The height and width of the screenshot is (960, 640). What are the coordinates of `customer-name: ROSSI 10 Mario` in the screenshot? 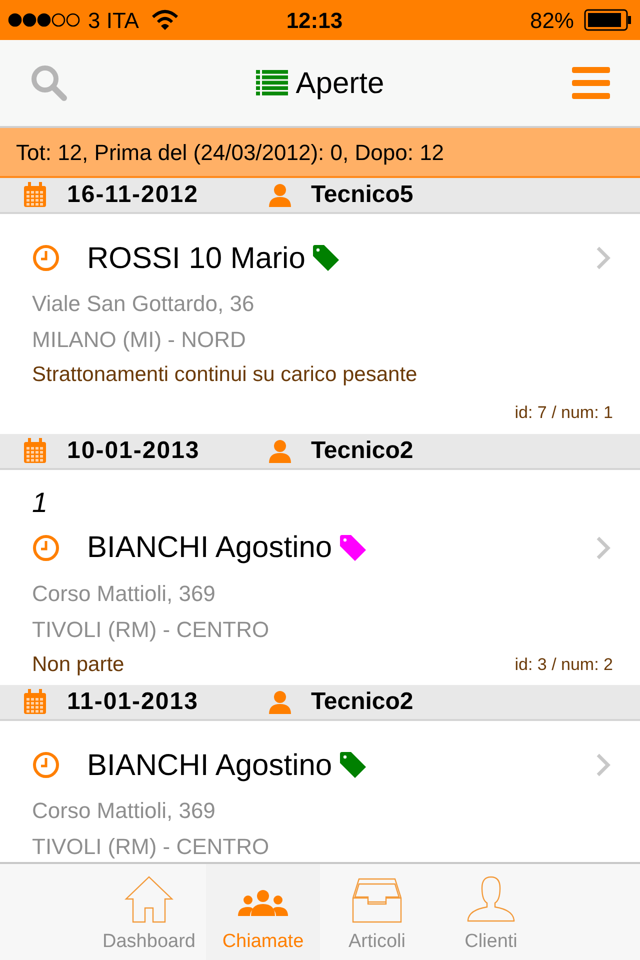 It's located at (196, 258).